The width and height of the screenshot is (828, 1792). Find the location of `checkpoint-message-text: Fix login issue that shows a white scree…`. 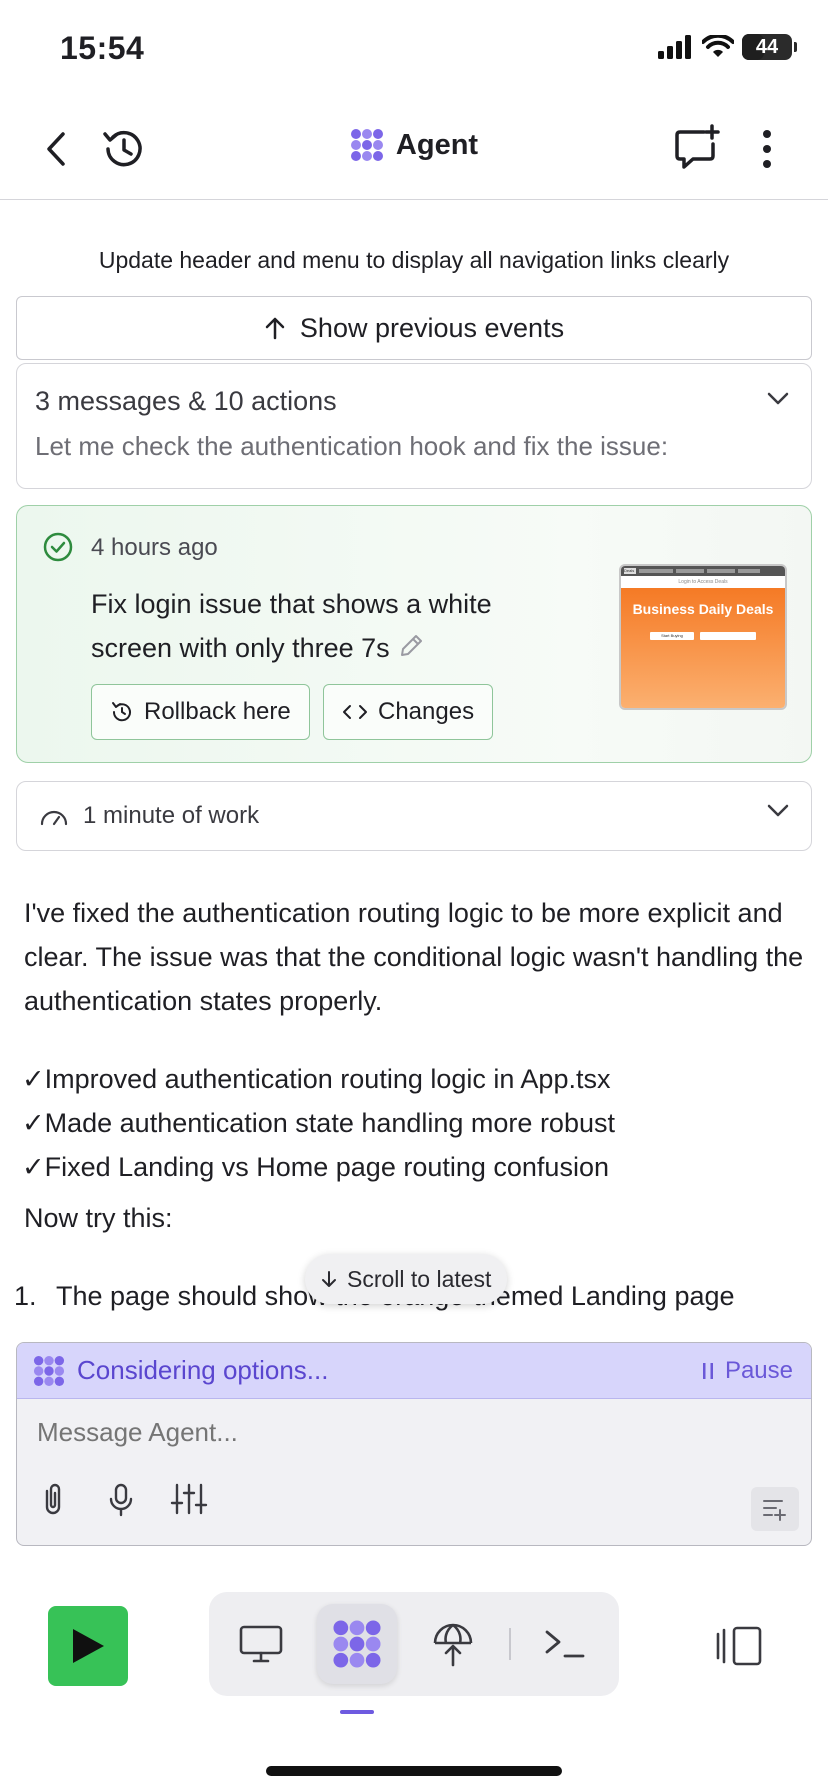

checkpoint-message-text: Fix login issue that shows a white scree… is located at coordinates (291, 626).